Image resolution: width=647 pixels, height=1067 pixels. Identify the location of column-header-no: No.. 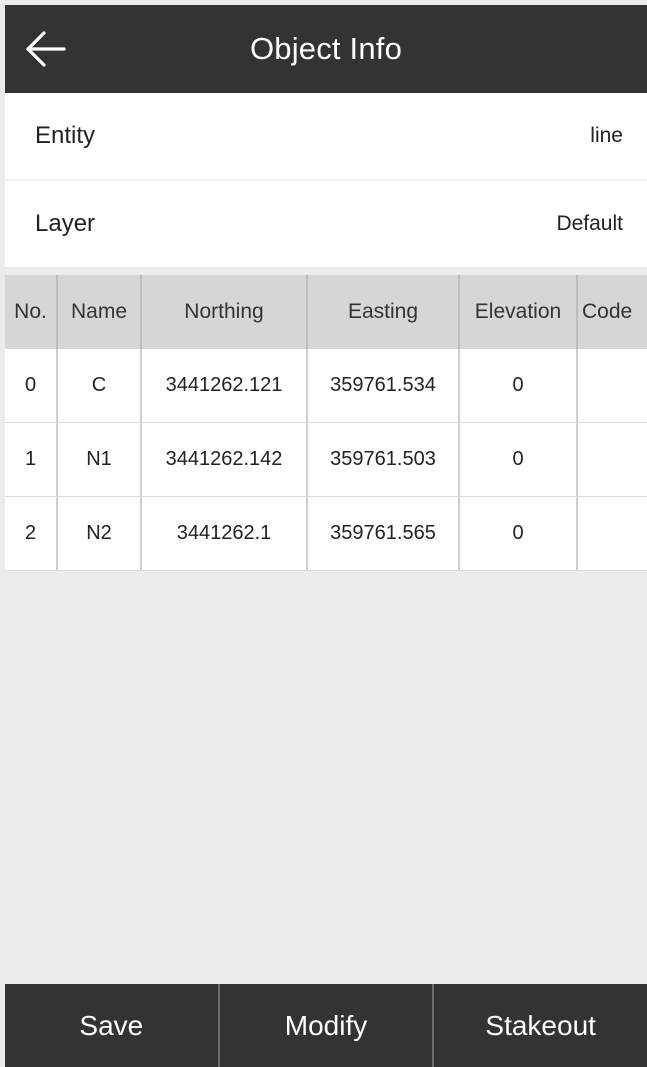
(31, 312).